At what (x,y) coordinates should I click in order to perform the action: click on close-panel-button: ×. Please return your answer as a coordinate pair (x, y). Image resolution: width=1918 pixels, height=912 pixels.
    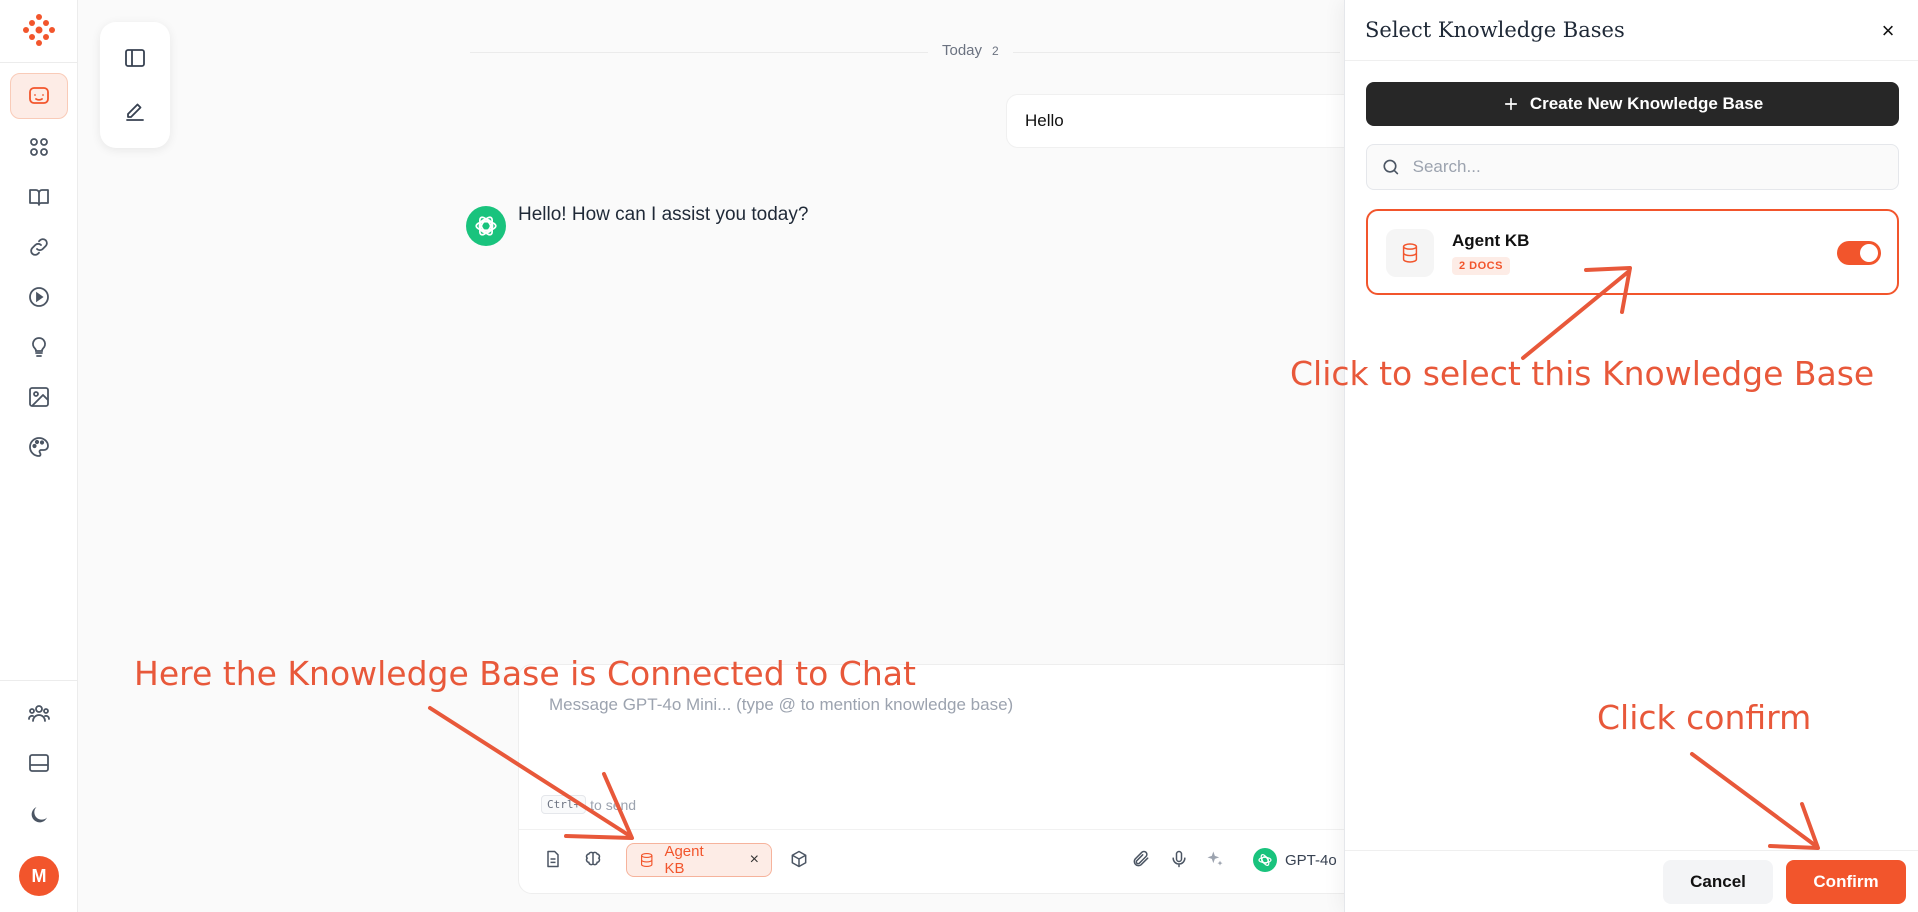
    Looking at the image, I should click on (1888, 31).